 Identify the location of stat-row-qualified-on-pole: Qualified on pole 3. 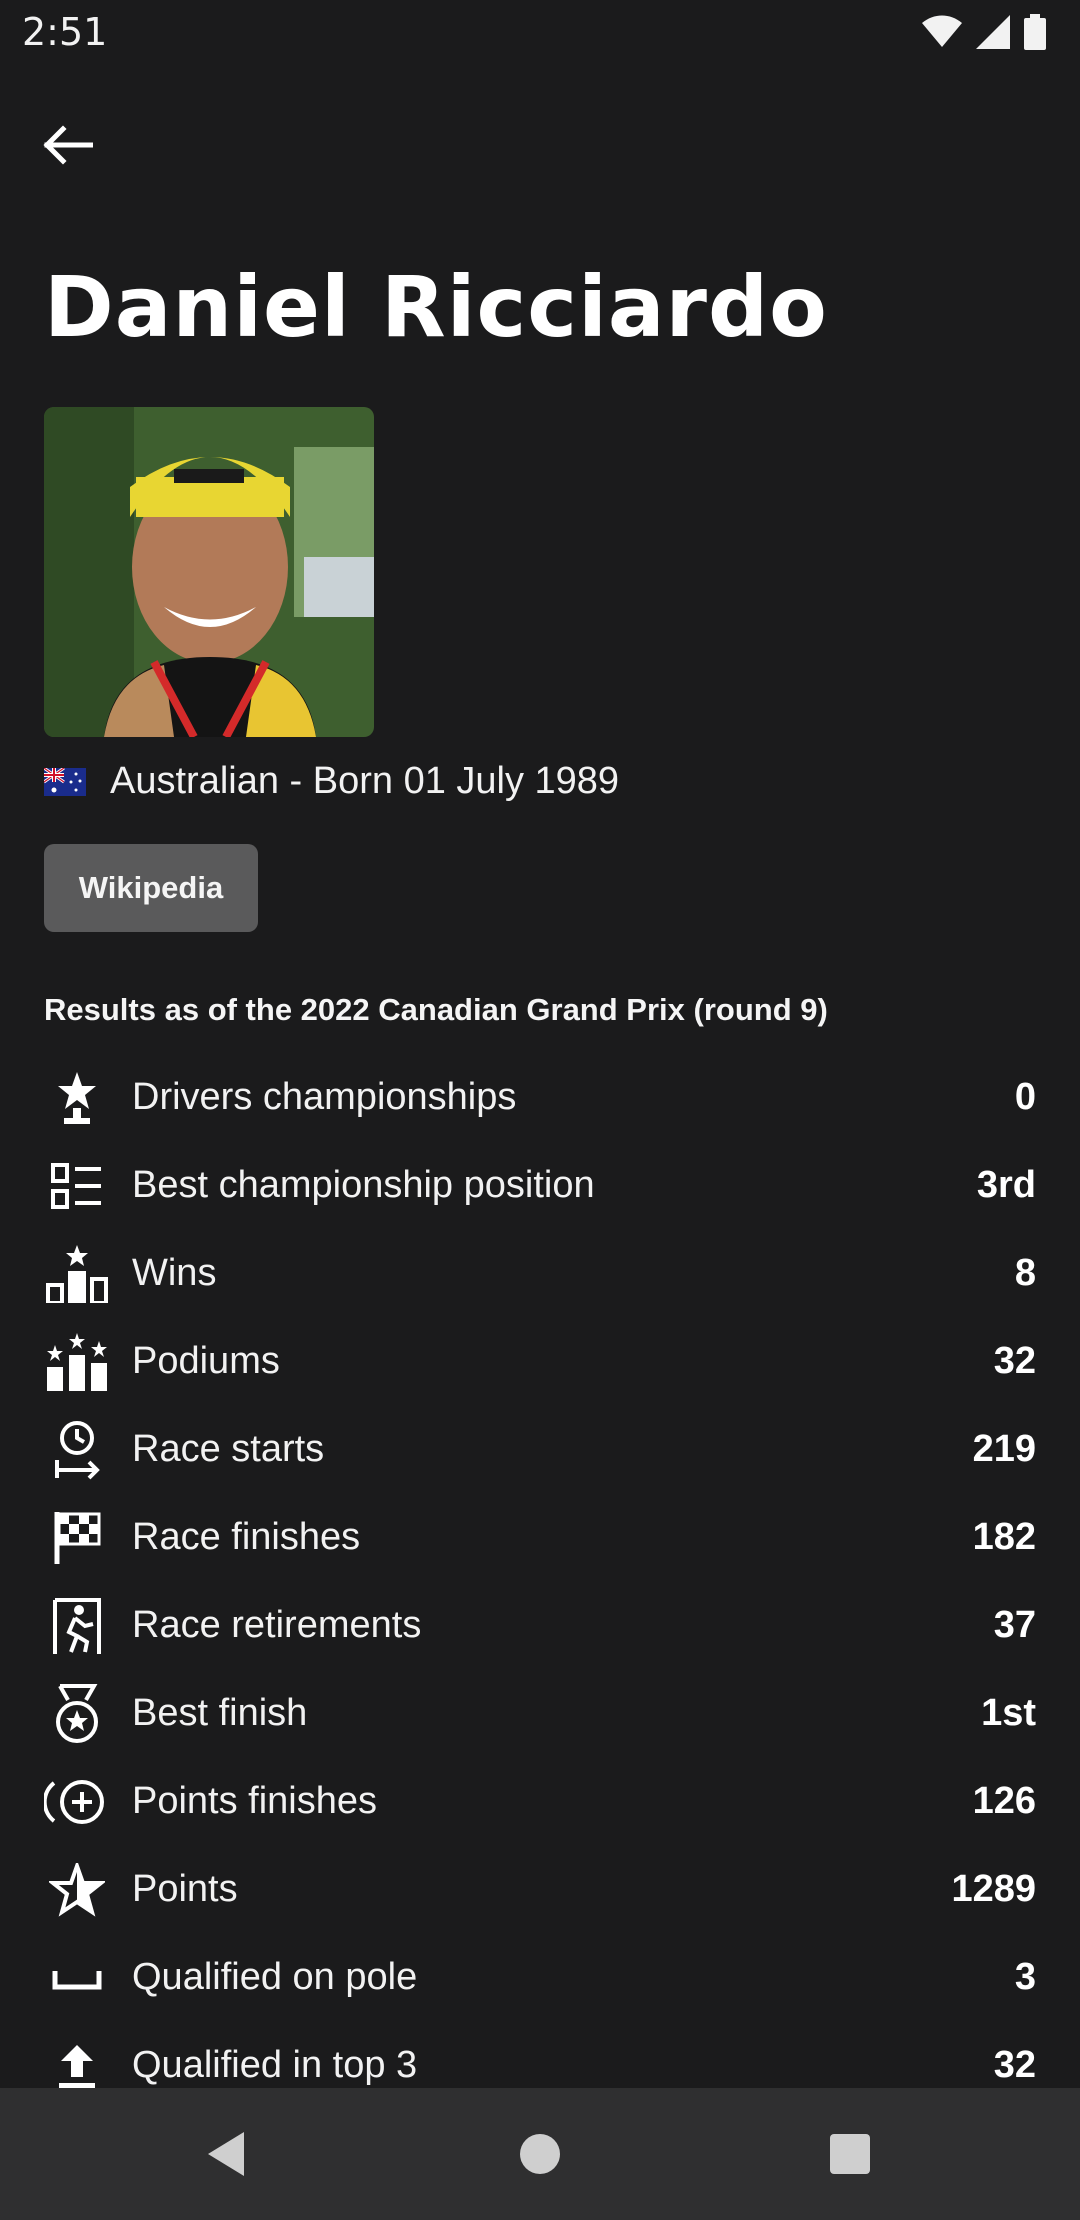
(540, 1978).